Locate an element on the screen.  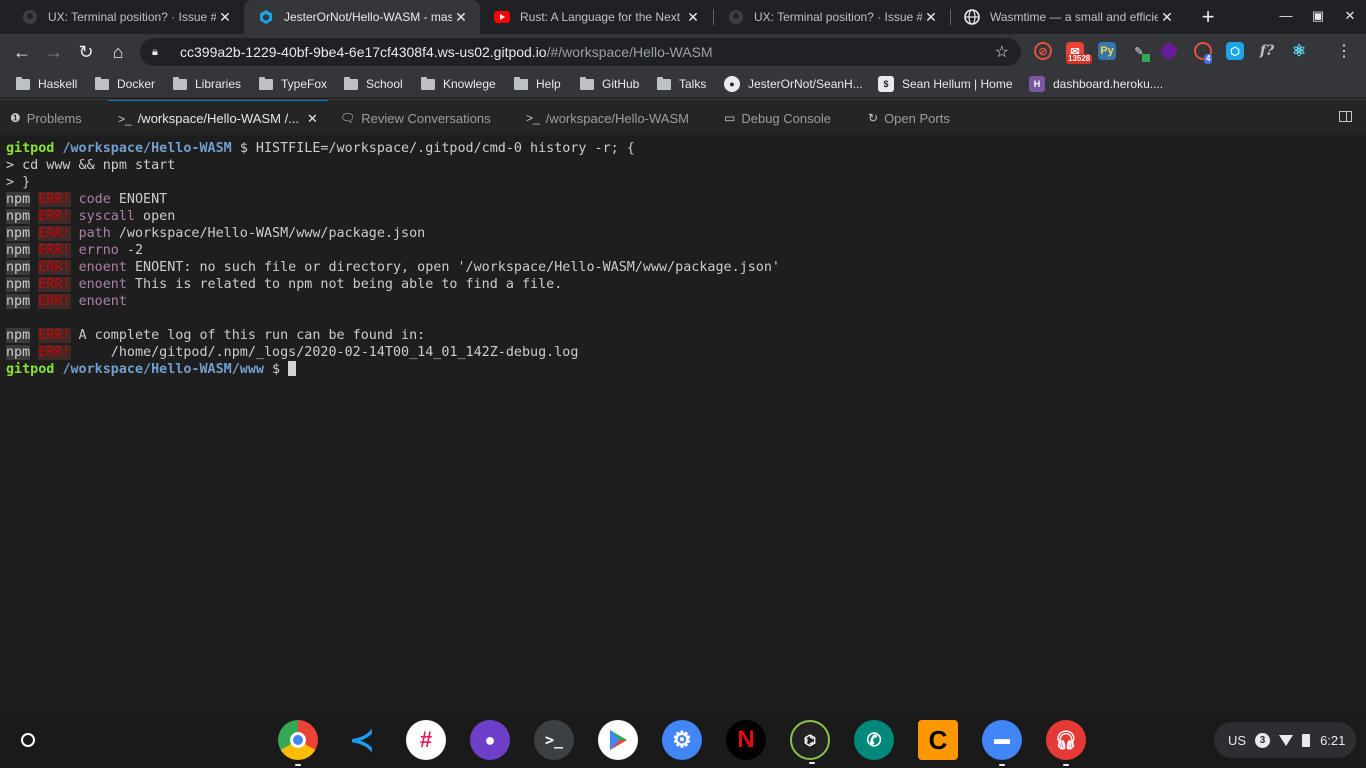
netflix-app-icon: N is located at coordinates (746, 740).